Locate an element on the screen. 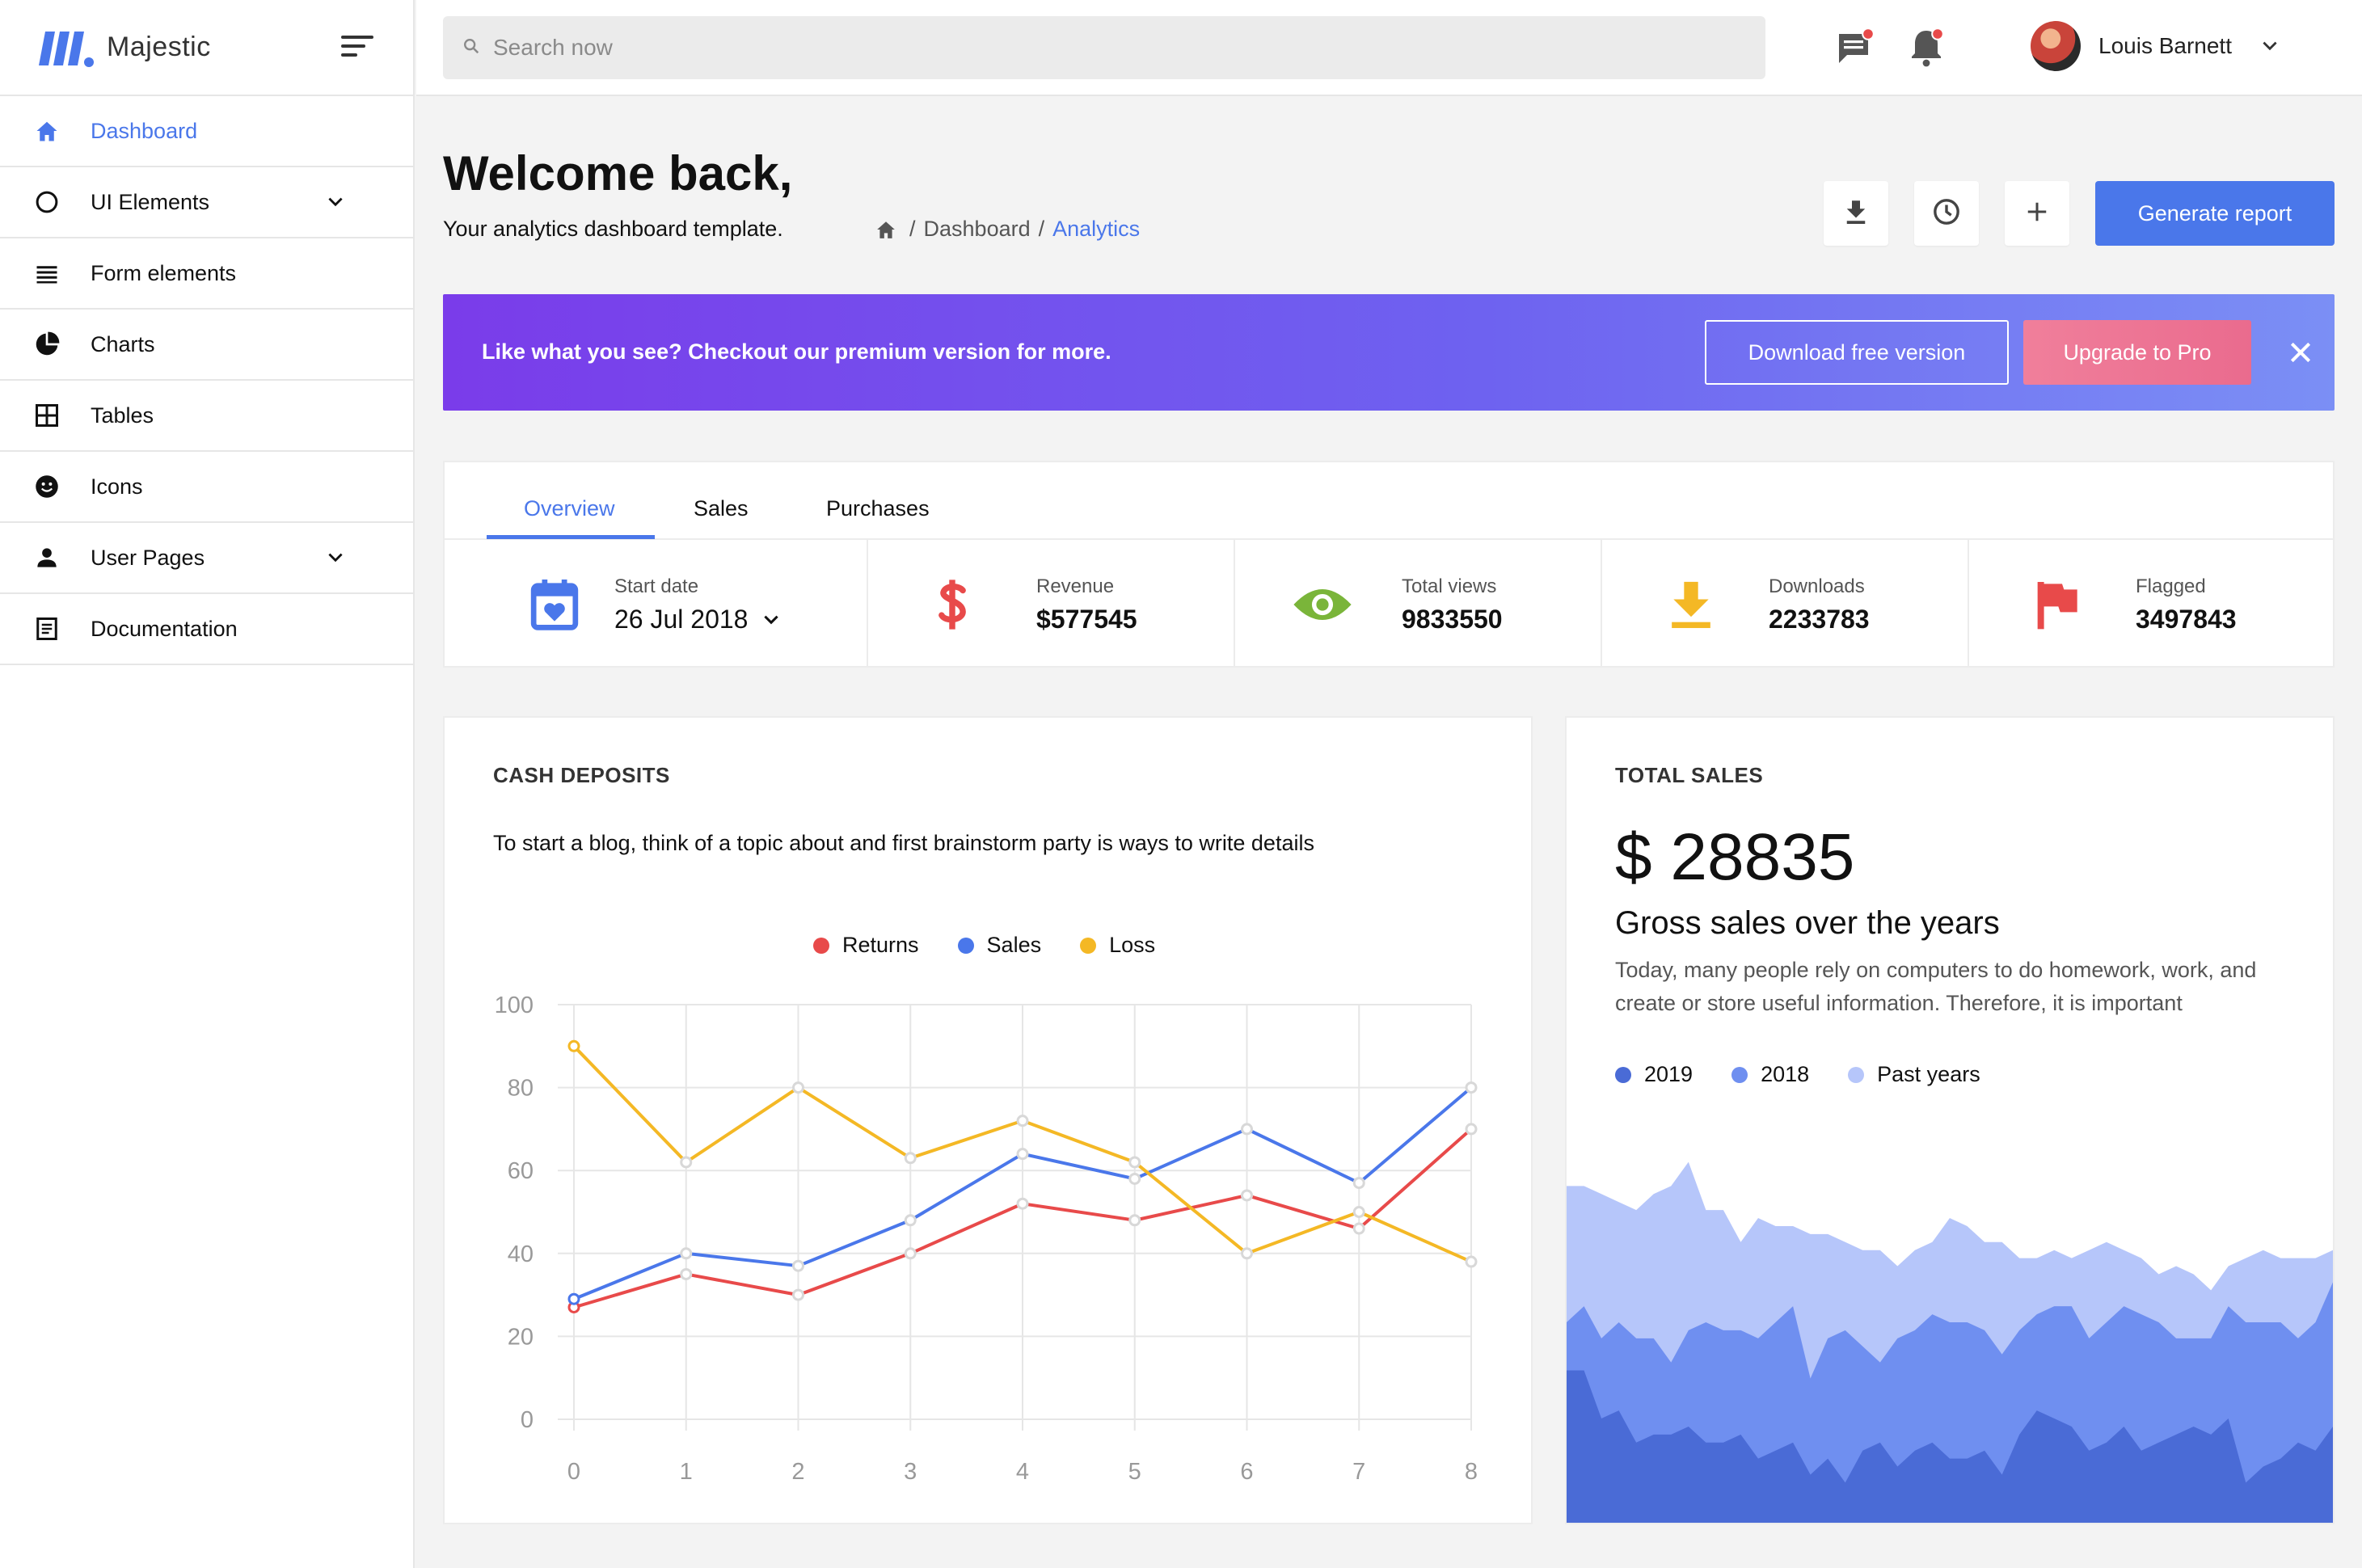 This screenshot has height=1568, width=2362. sidebar-item-label: Form elements is located at coordinates (164, 272).